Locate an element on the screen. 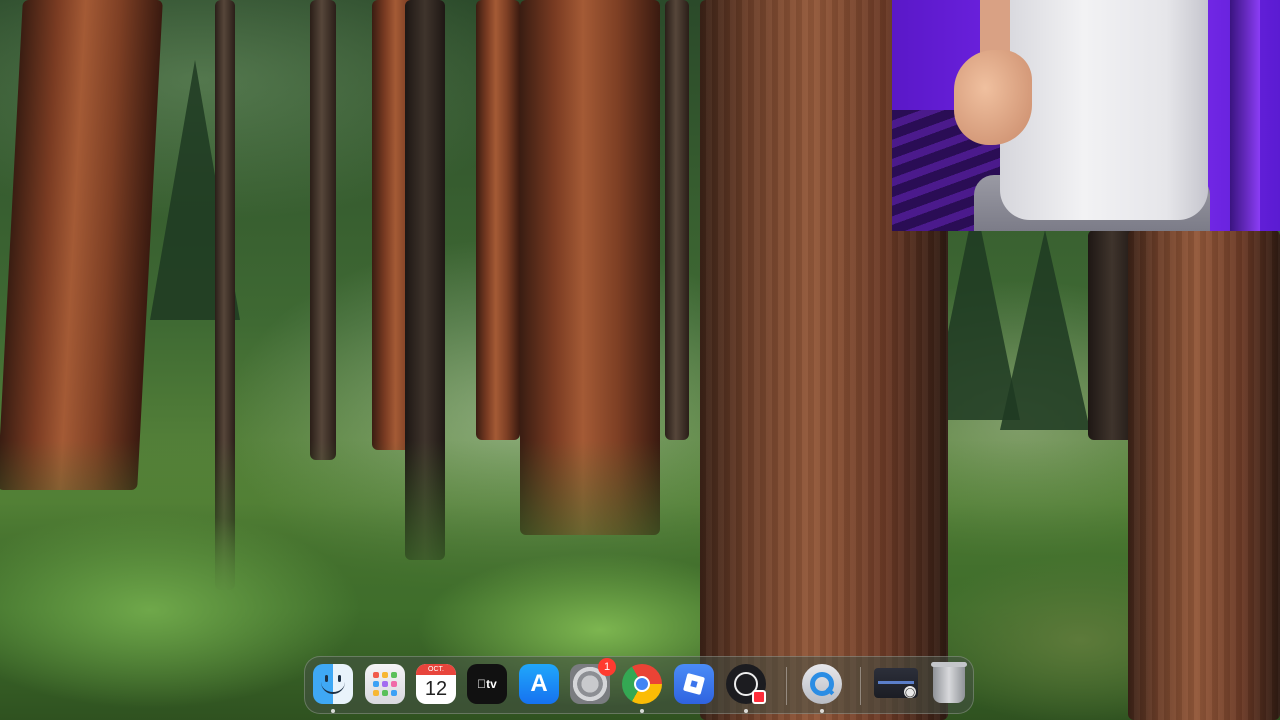 Image resolution: width=1280 pixels, height=720 pixels. obs-icon is located at coordinates (746, 684).